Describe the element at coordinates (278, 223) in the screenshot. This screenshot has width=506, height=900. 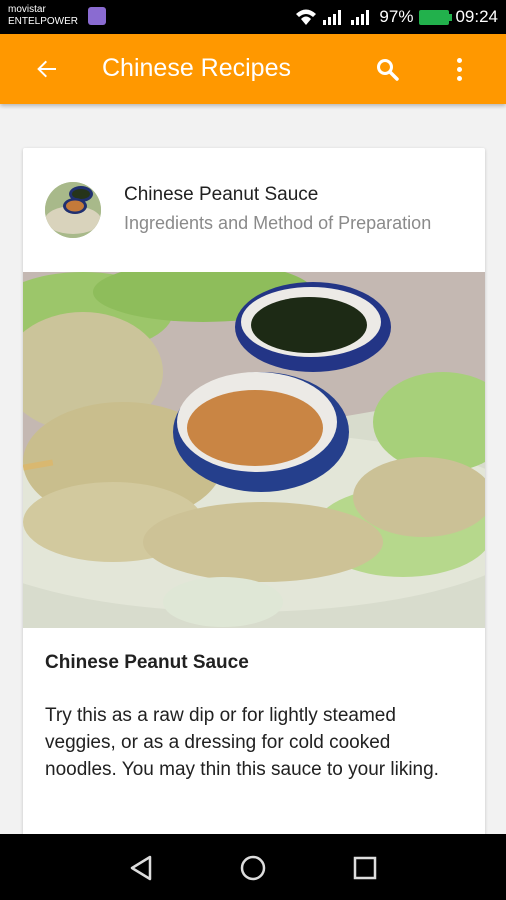
I see `recipe-subtitle: Ingredients and Method of Preparation` at that location.